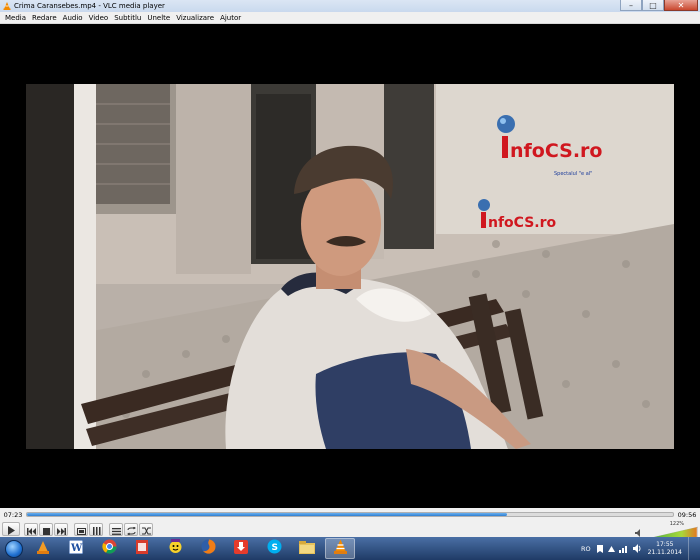 The image size is (700, 560). I want to click on start-button, so click(14, 548).